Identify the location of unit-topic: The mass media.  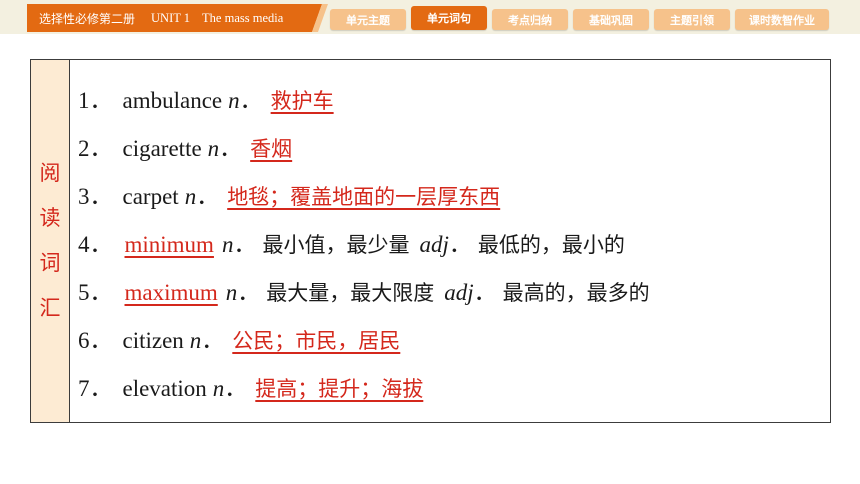
(243, 17).